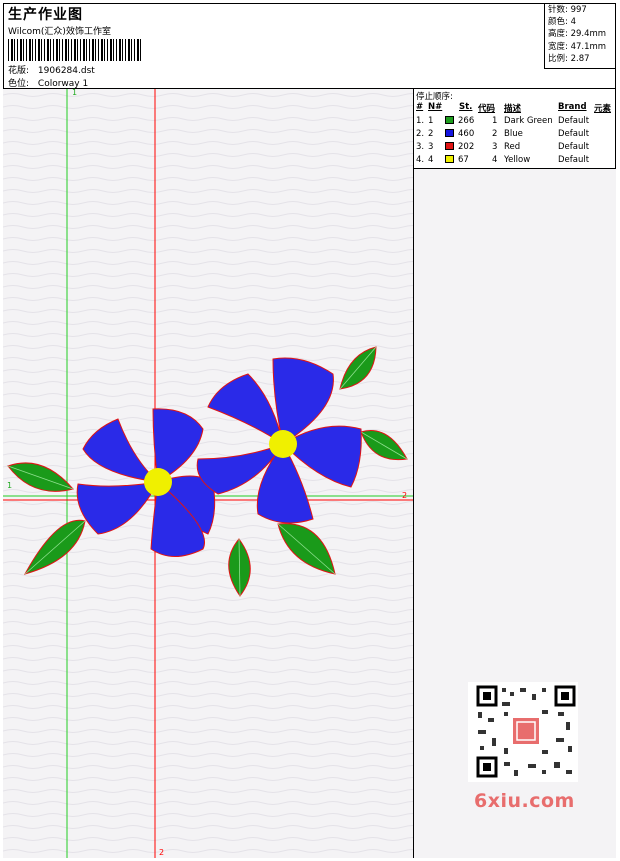  I want to click on colorway-value: Colorway 1, so click(63, 84).